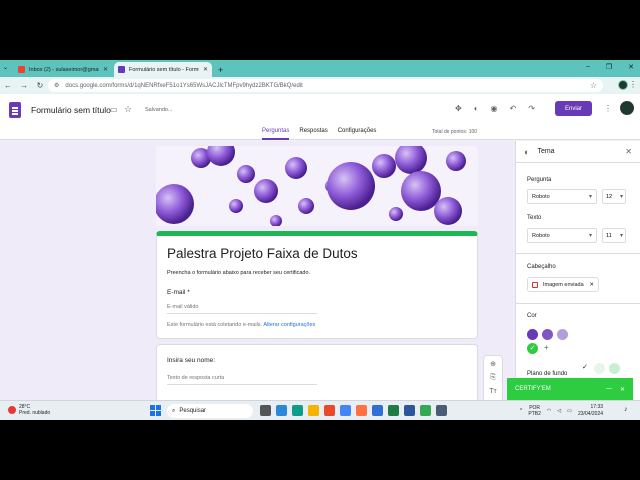 The height and width of the screenshot is (480, 640). I want to click on forms-icon, so click(121, 69).